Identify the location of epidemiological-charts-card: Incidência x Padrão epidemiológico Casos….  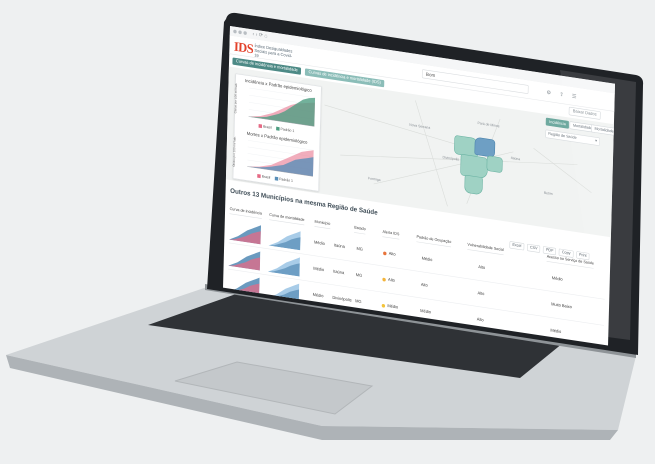
(277, 132).